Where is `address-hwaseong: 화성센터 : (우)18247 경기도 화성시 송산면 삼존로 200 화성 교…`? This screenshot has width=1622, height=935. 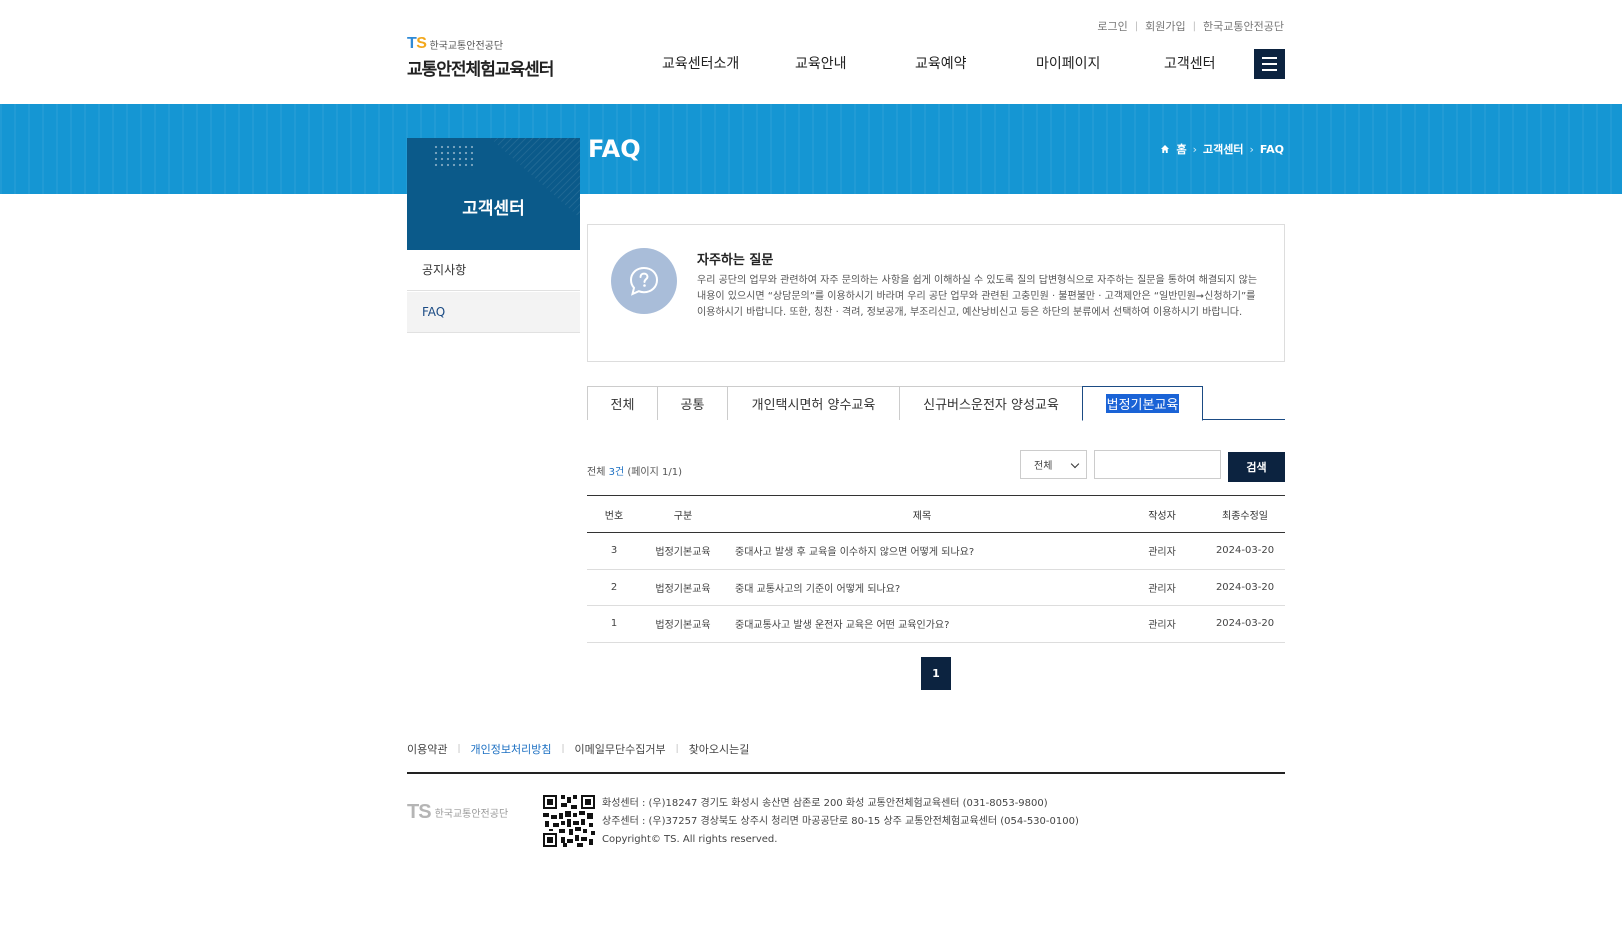 address-hwaseong: 화성센터 : (우)18247 경기도 화성시 송산면 삼존로 200 화성 교… is located at coordinates (825, 803).